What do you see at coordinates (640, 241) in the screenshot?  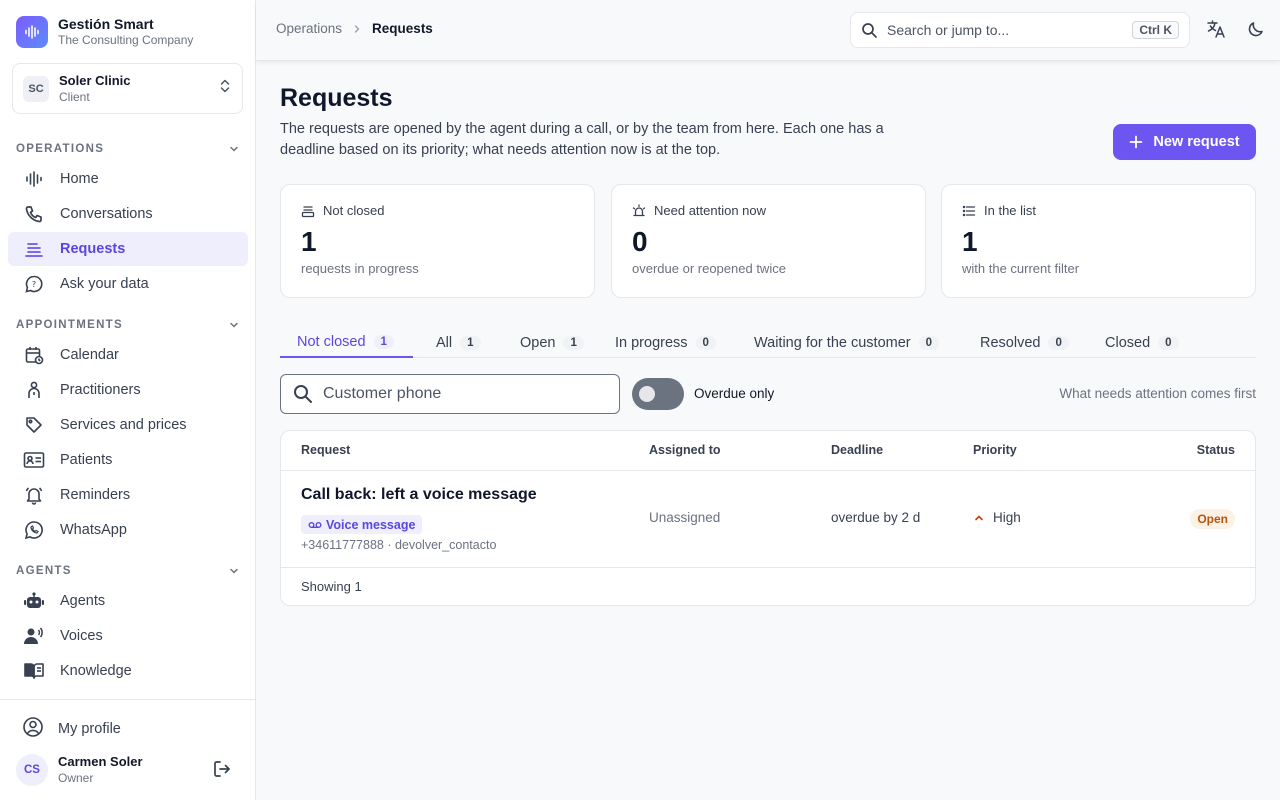 I see `stat-value: 0` at bounding box center [640, 241].